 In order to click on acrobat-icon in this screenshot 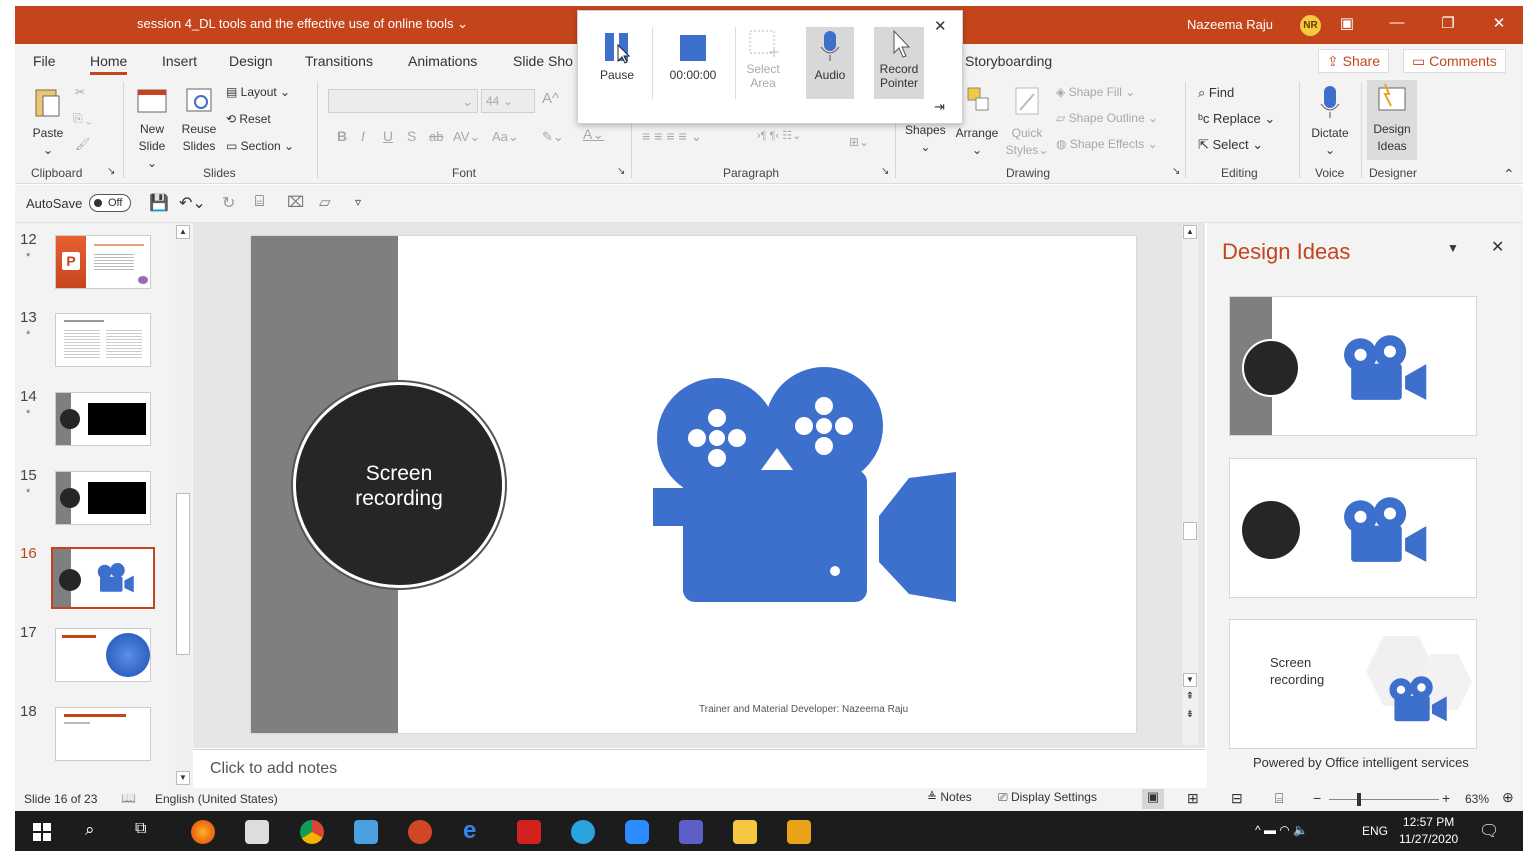, I will do `click(529, 832)`.